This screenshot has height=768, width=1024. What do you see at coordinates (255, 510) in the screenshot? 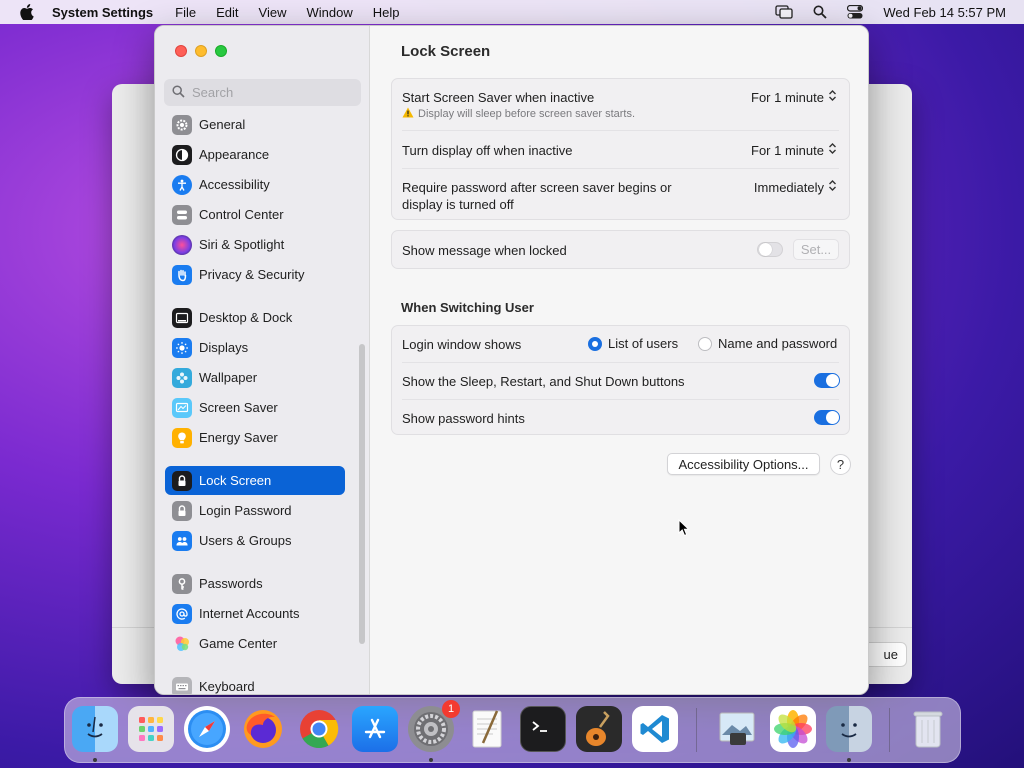
I see `sidebar-item-login-password: Login Password` at bounding box center [255, 510].